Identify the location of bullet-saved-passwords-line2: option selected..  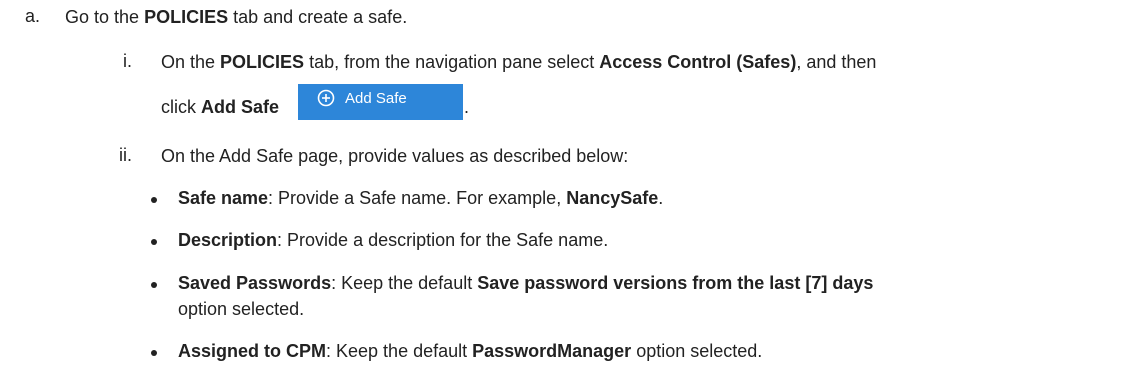
(241, 309).